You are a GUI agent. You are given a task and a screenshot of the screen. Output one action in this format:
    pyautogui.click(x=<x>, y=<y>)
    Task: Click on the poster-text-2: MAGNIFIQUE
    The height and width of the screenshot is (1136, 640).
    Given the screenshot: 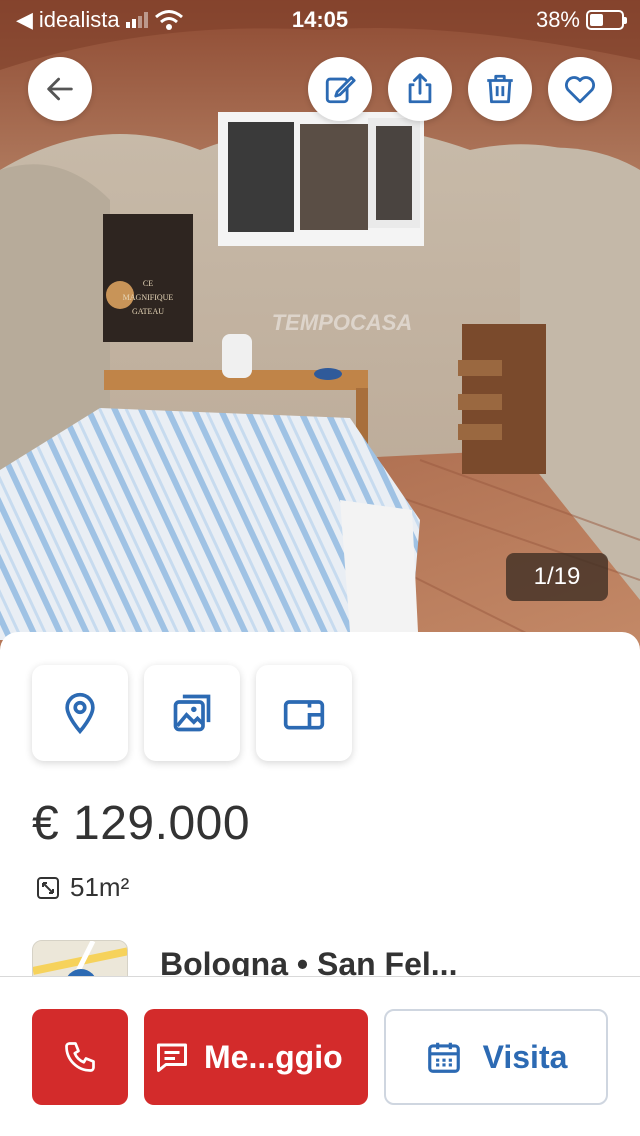 What is the action you would take?
    pyautogui.click(x=148, y=297)
    